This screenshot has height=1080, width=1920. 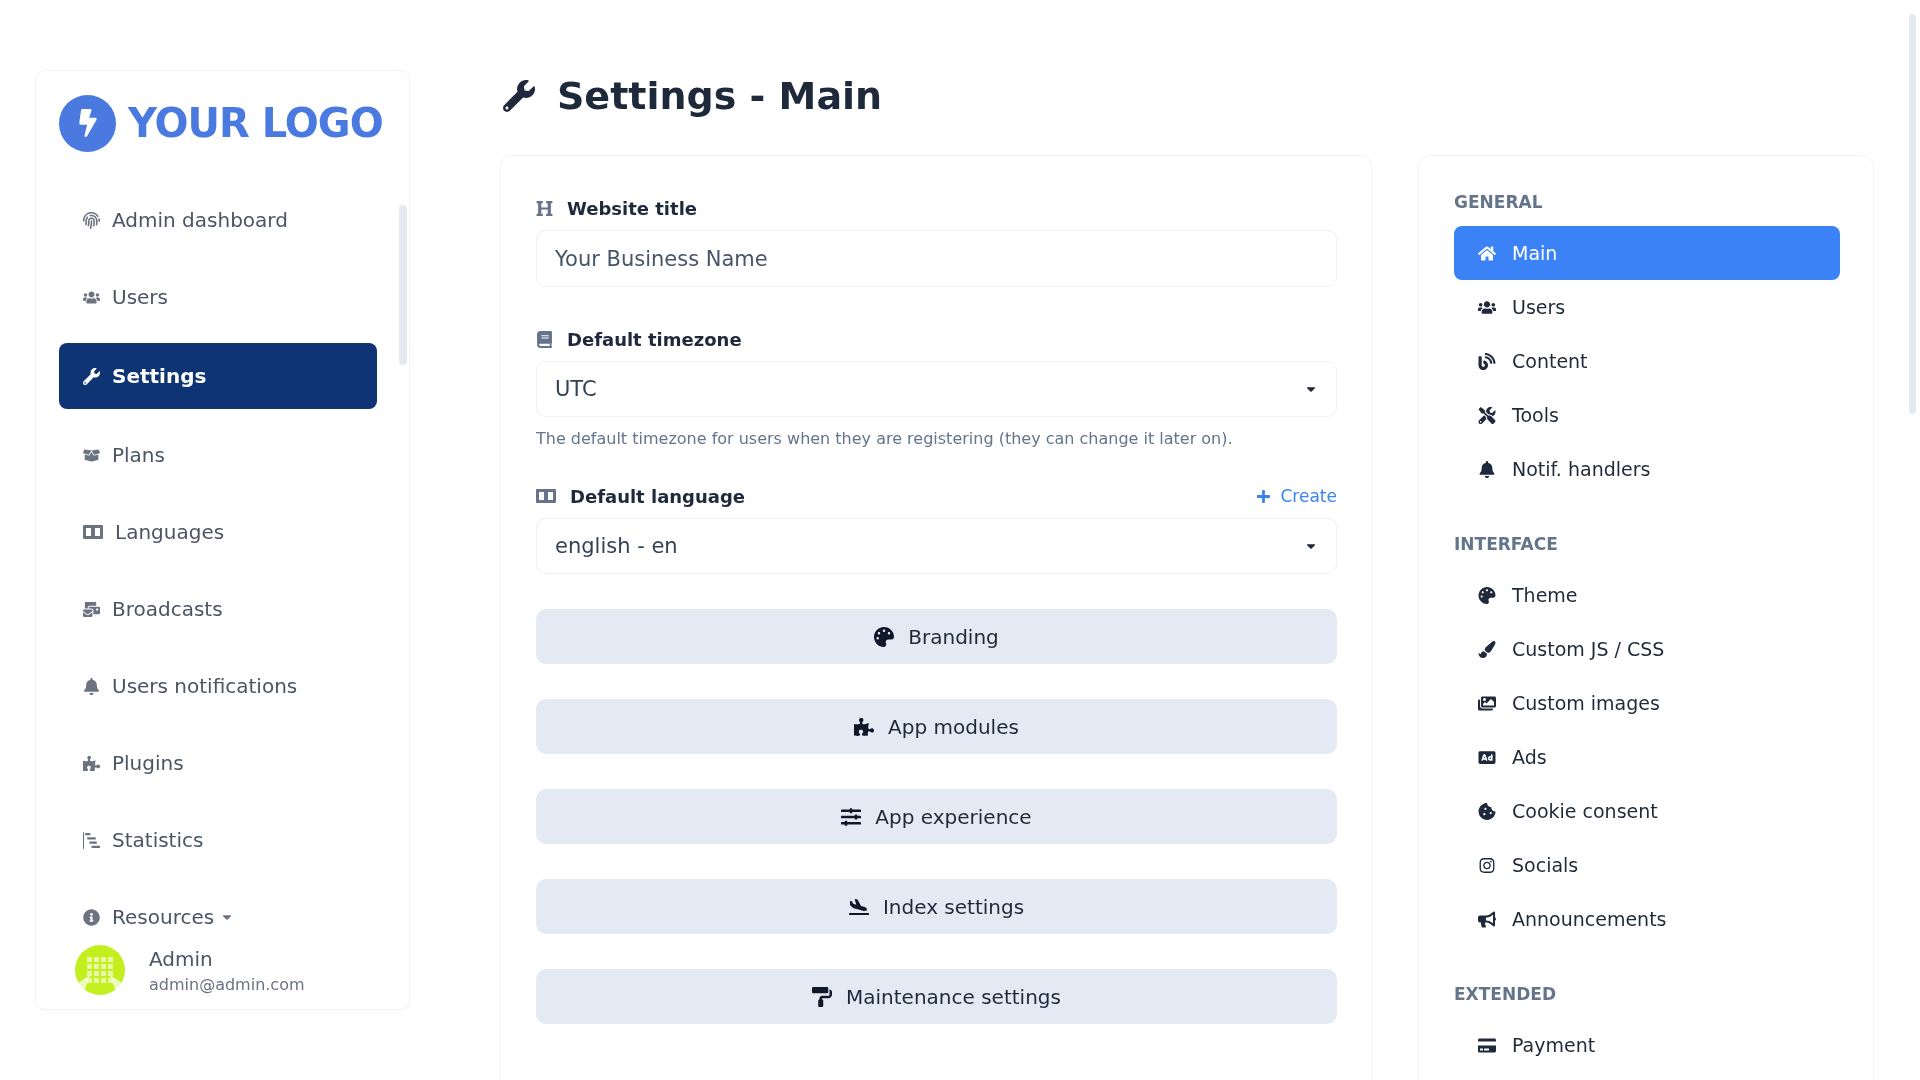 I want to click on select-field: english - en, so click(x=936, y=546).